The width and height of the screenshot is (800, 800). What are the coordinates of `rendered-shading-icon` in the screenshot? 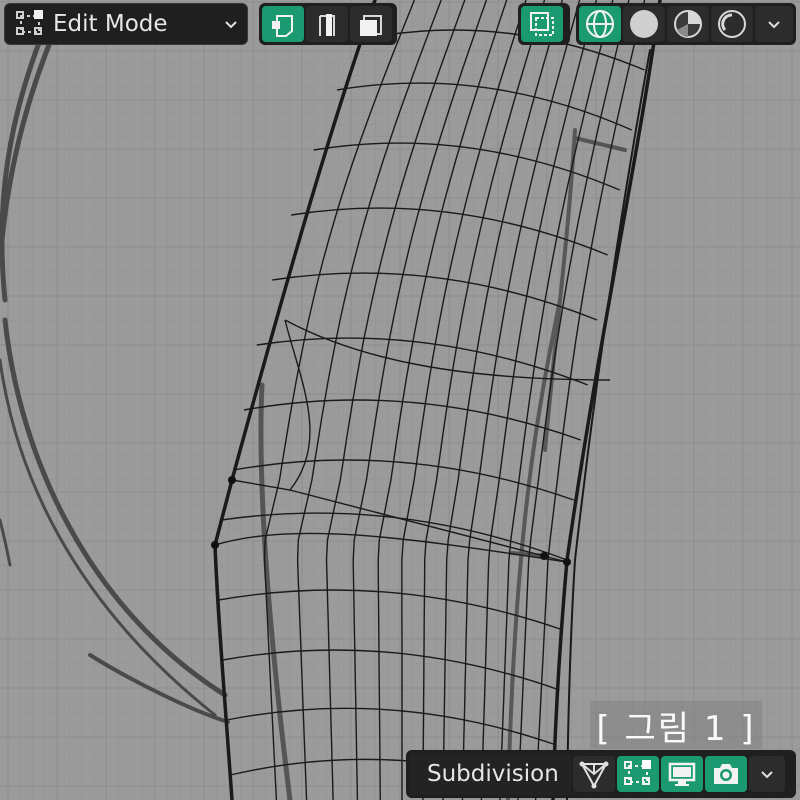 It's located at (732, 24).